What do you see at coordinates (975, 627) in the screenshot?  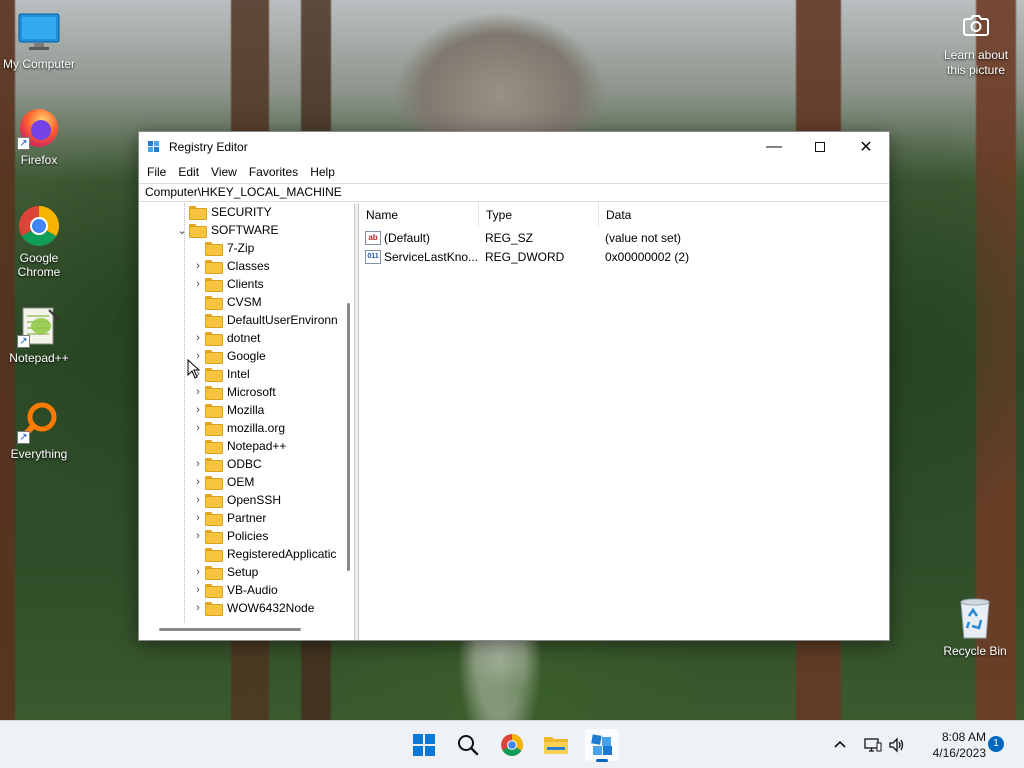 I see `desktop-icon-recycle-bin: Recycle Bin` at bounding box center [975, 627].